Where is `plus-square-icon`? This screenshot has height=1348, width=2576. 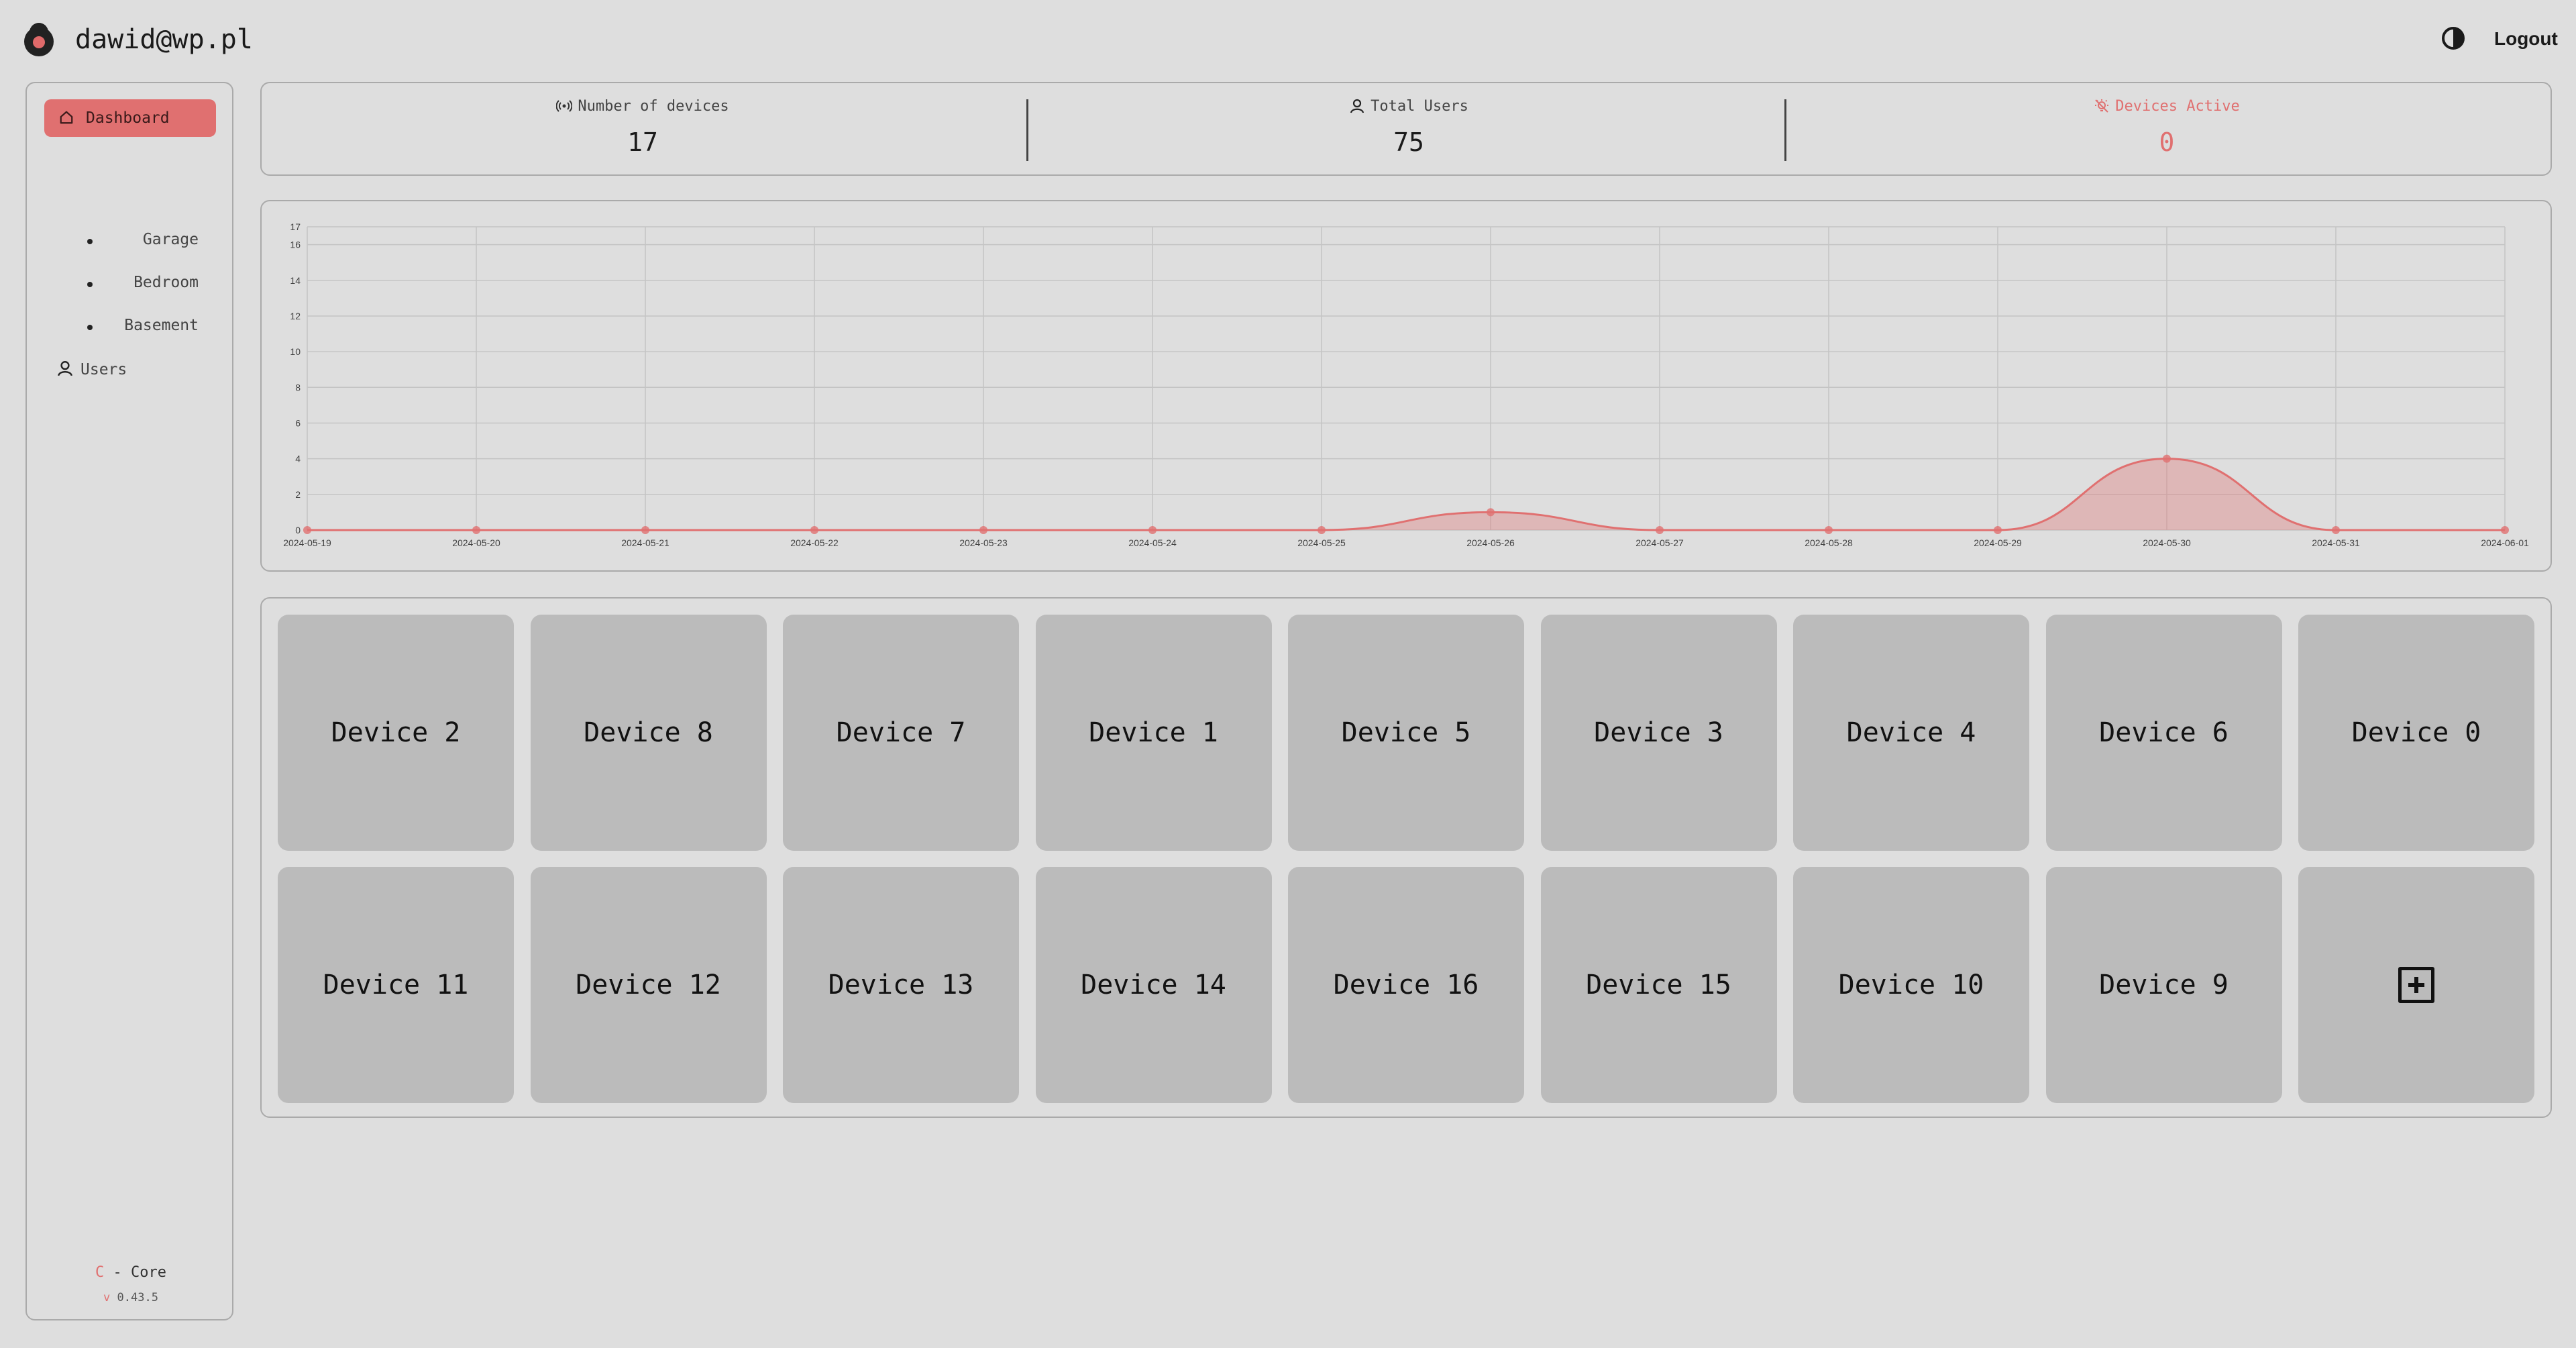
plus-square-icon is located at coordinates (2416, 985).